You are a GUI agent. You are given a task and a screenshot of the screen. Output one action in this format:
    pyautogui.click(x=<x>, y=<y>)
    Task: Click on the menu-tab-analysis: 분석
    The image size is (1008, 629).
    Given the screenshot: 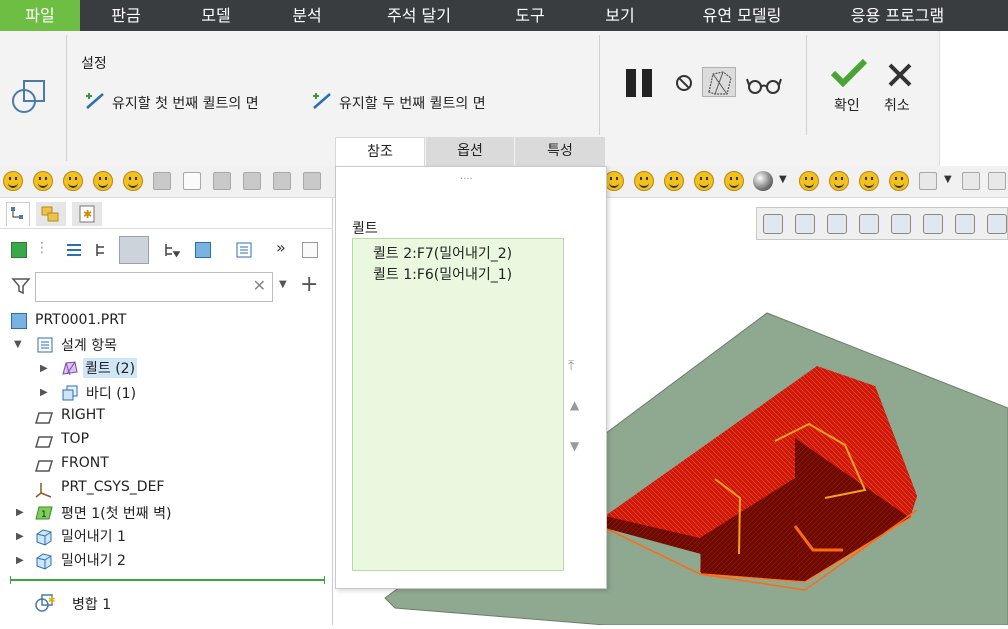 What is the action you would take?
    pyautogui.click(x=307, y=15)
    